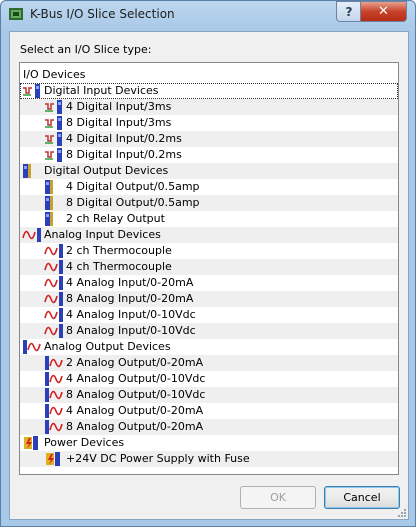 This screenshot has height=527, width=416. What do you see at coordinates (209, 155) in the screenshot?
I see `tree-item: 8 Digital Input/0.2ms` at bounding box center [209, 155].